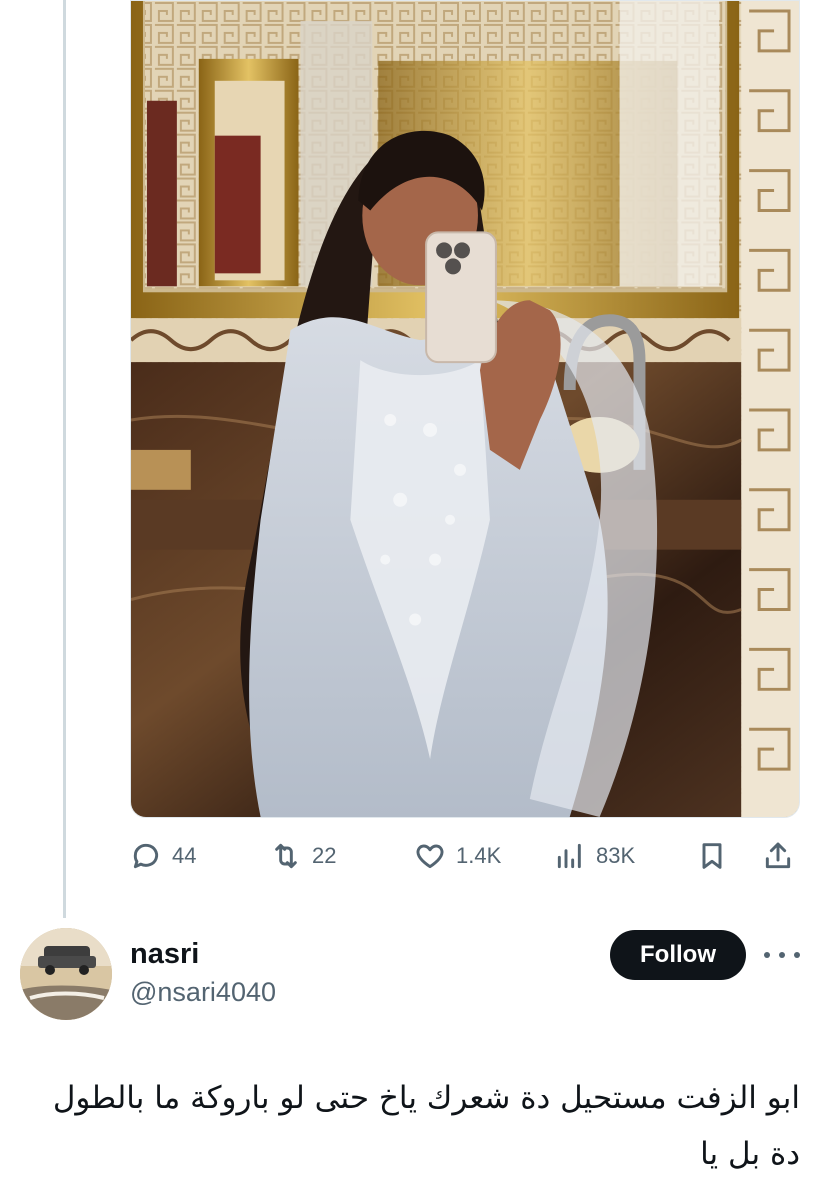  Describe the element at coordinates (410, 975) in the screenshot. I see `reply-header: nasri @nsari4040 Follow` at that location.